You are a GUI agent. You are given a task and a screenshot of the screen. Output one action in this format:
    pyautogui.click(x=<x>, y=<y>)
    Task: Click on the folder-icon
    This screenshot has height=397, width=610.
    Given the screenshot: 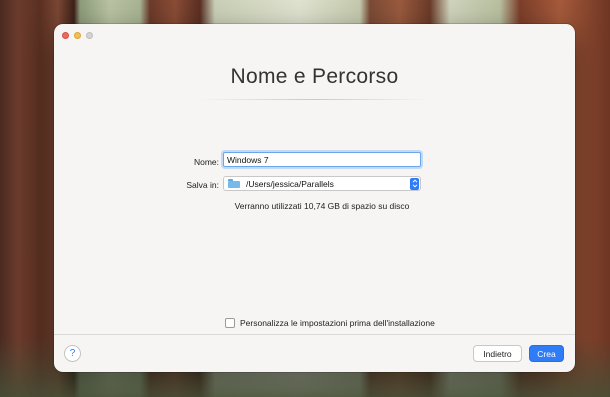 What is the action you would take?
    pyautogui.click(x=234, y=183)
    